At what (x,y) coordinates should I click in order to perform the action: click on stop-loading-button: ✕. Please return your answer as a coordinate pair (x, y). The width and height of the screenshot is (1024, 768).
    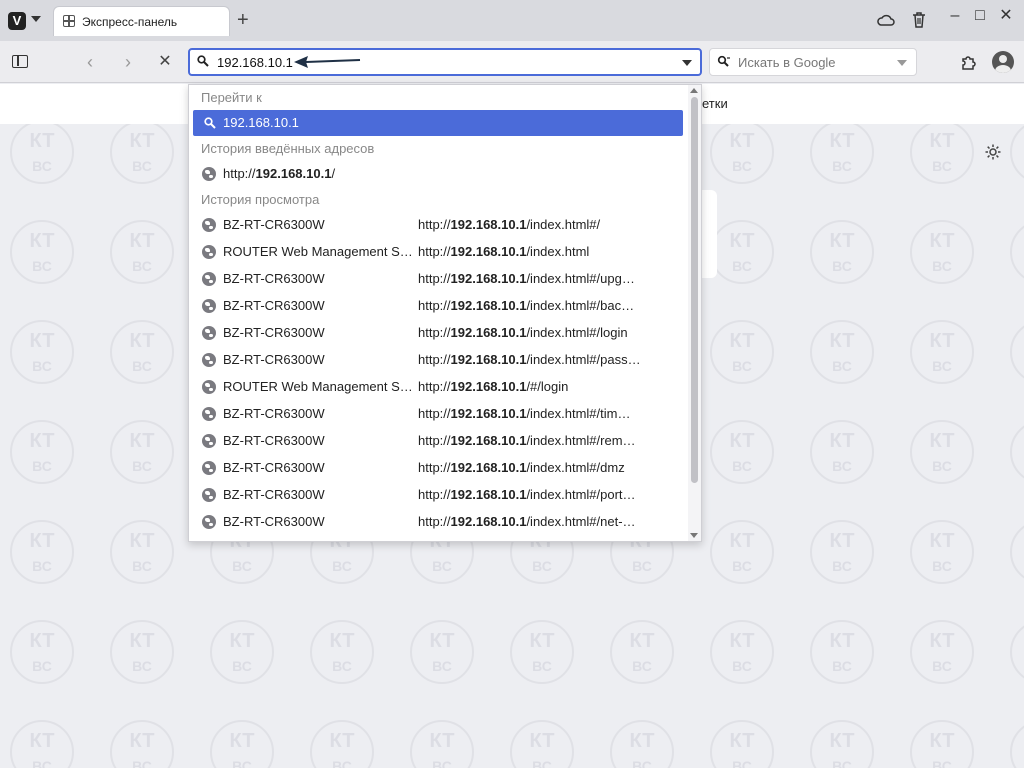
    Looking at the image, I should click on (165, 62).